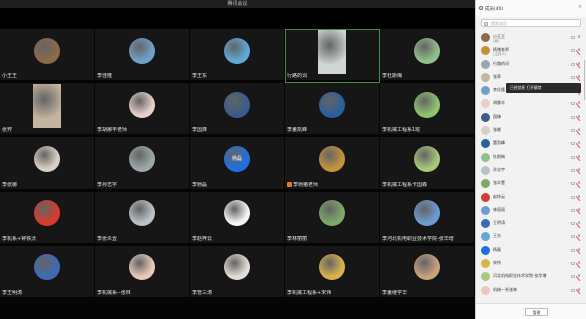 The image size is (586, 319). Describe the element at coordinates (531, 223) in the screenshot. I see `member-row: 王明涛` at that location.